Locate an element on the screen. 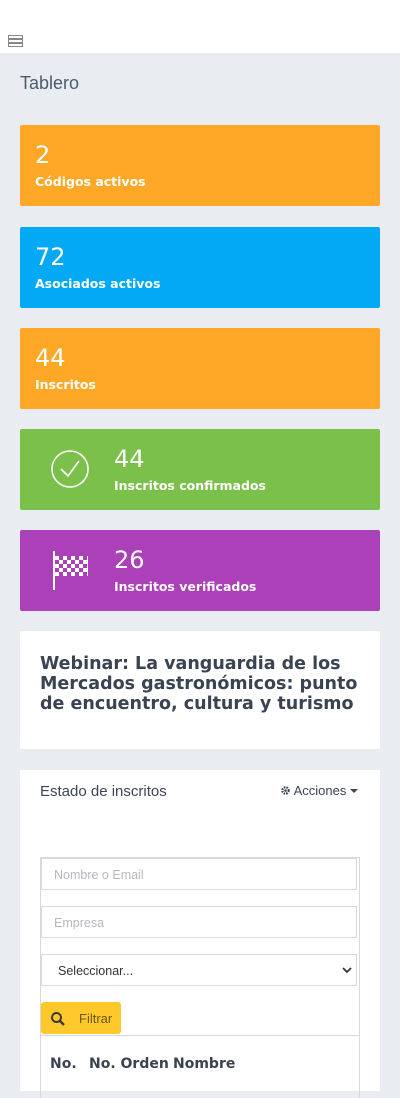 Image resolution: width=400 pixels, height=1098 pixels. stat-value: 72 is located at coordinates (50, 257).